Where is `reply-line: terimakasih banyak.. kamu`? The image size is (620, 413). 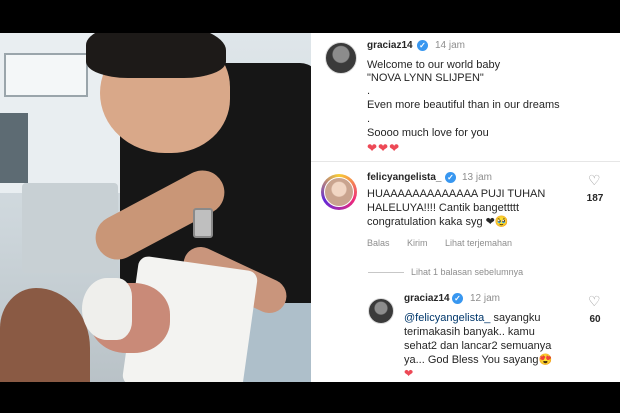 reply-line: terimakasih banyak.. kamu is located at coordinates (469, 332).